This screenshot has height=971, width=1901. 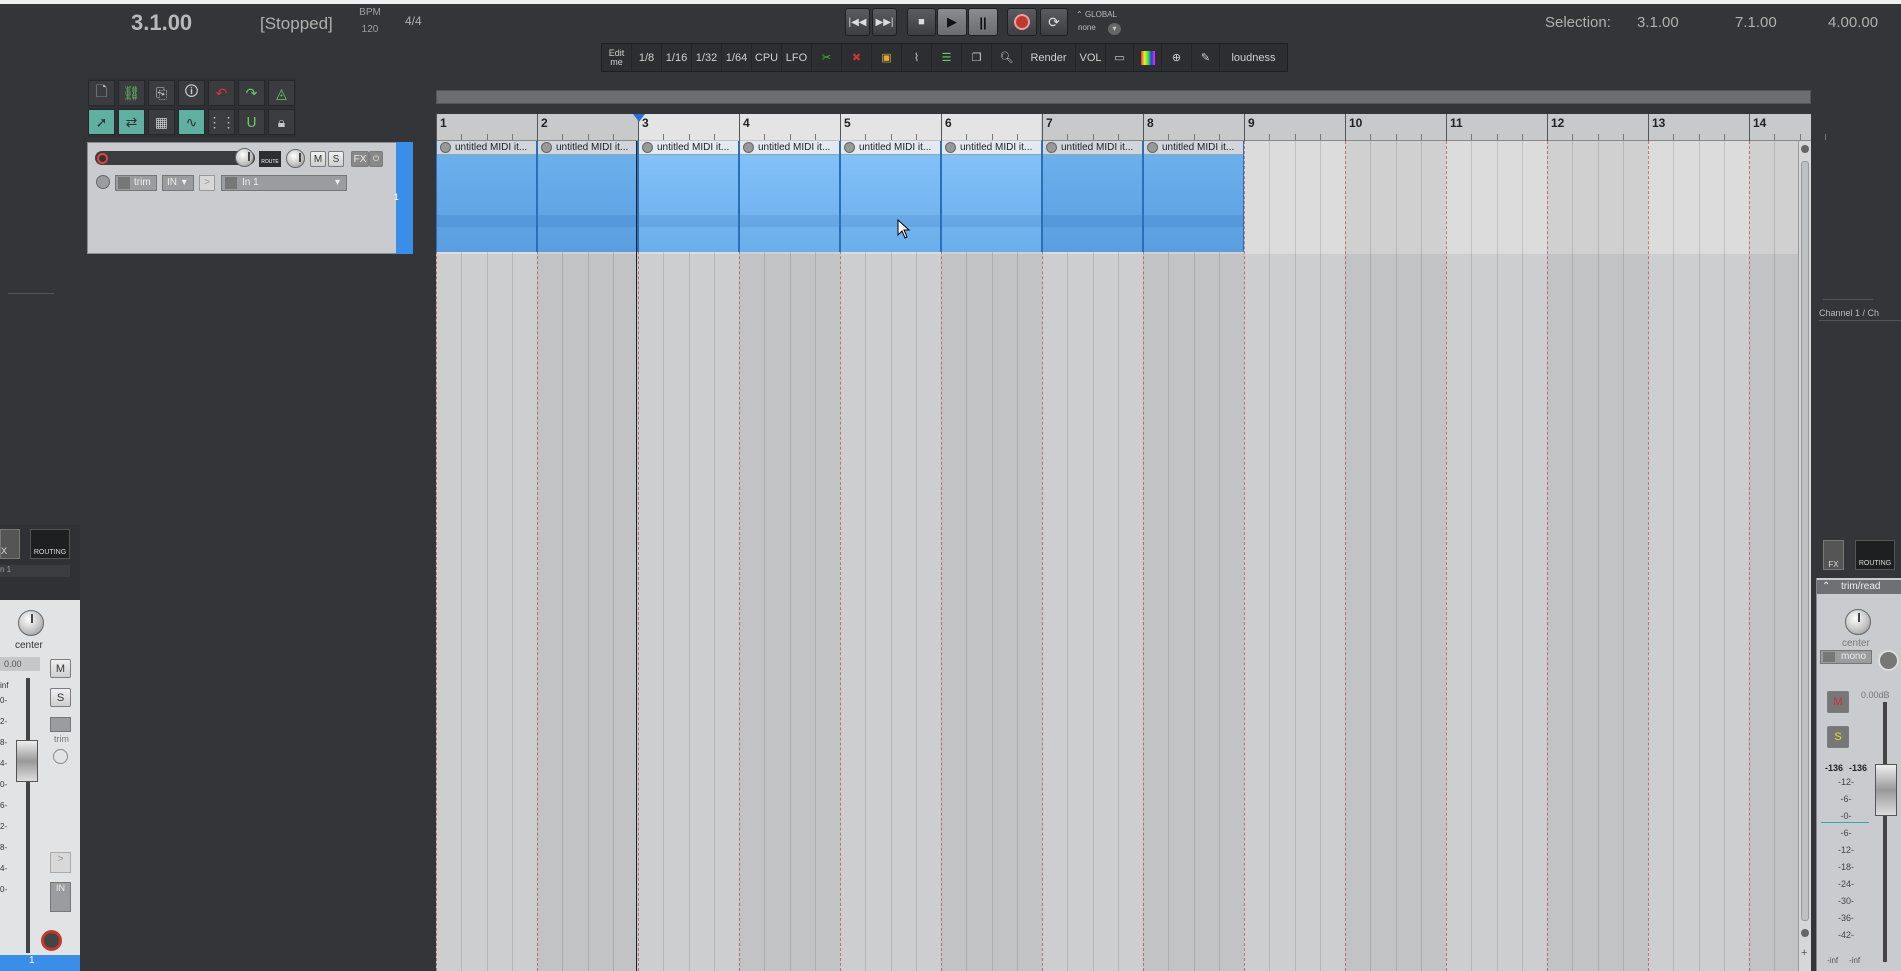 I want to click on go-to-end-button: ▶▶|, so click(x=884, y=22).